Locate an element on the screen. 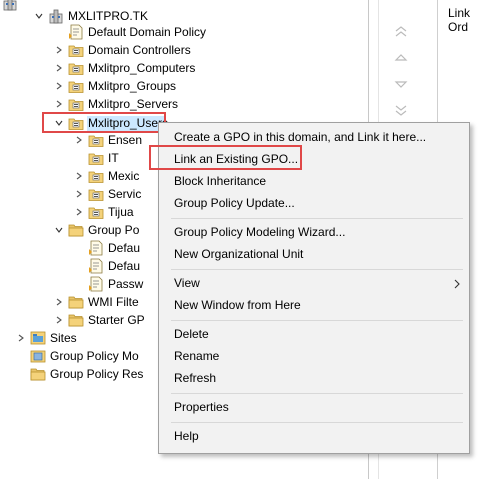  tree-row-gpo-1: Defau is located at coordinates (107, 248).